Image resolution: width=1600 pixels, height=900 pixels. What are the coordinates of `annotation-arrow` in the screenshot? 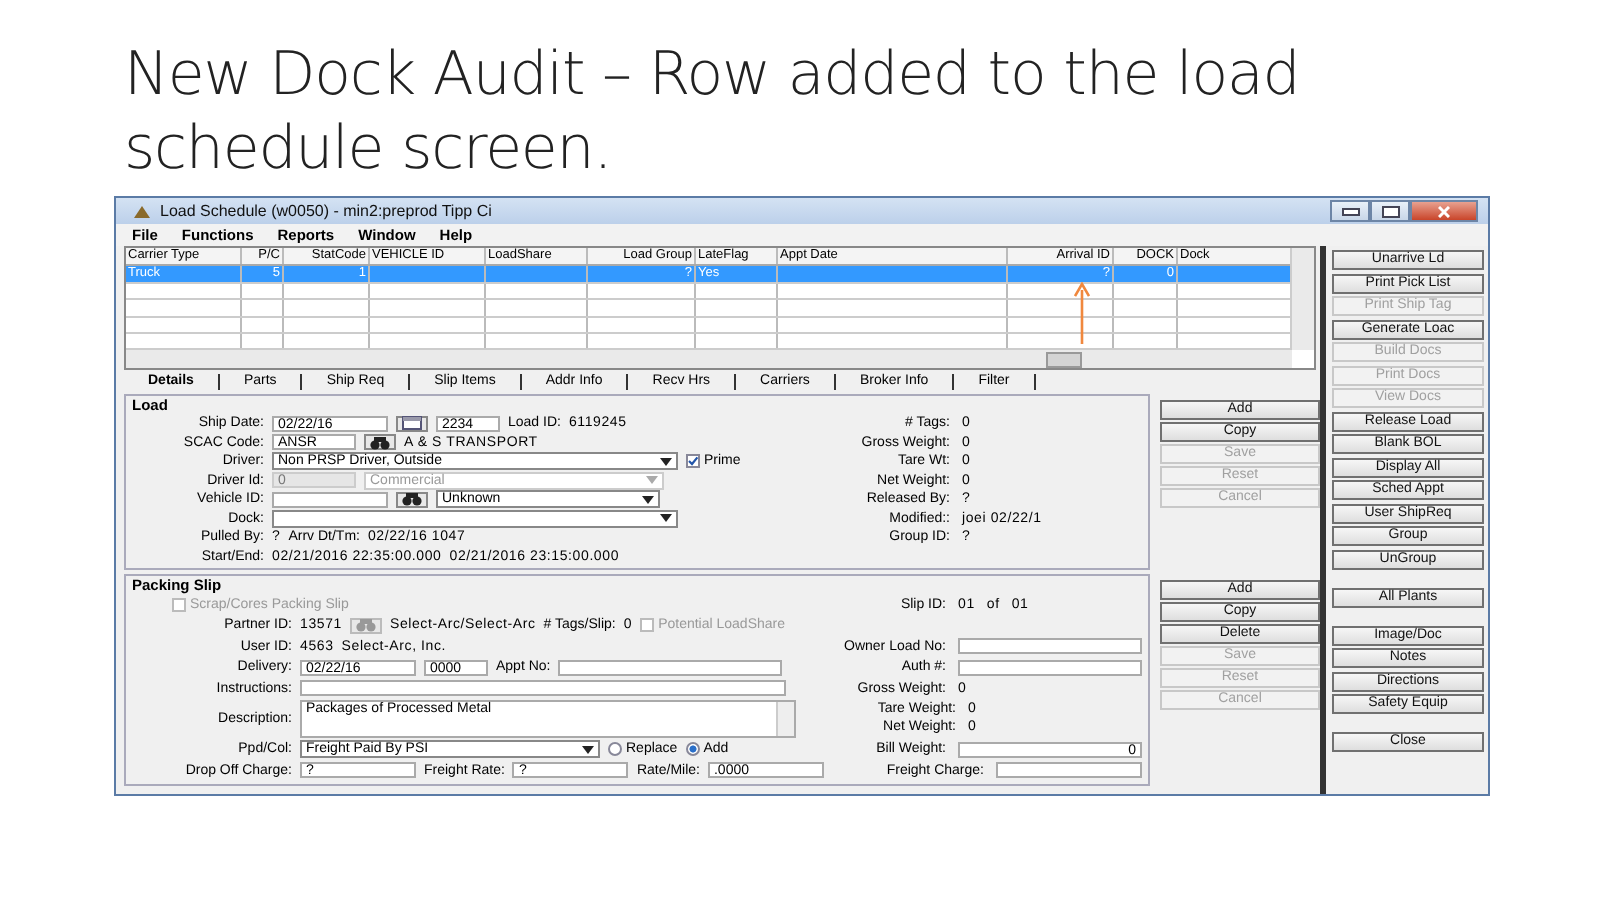 It's located at (1082, 314).